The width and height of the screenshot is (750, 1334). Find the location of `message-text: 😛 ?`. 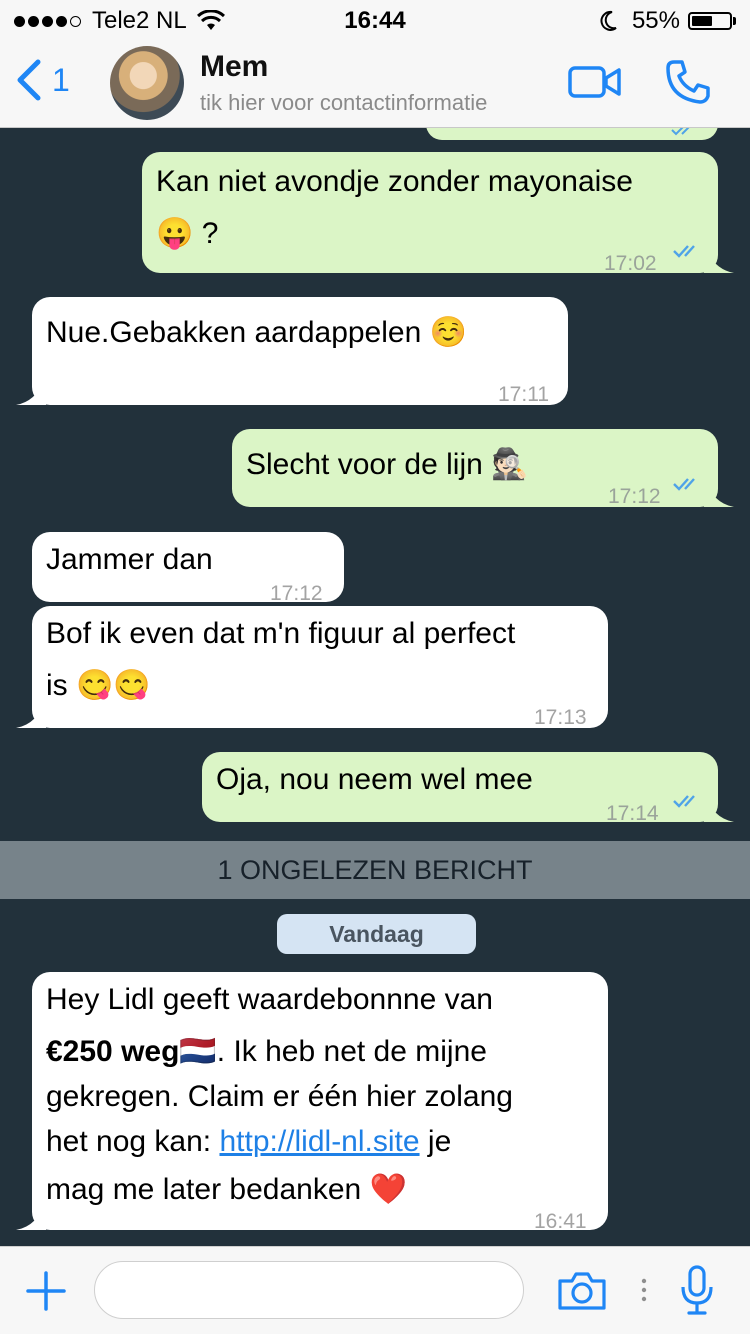

message-text: 😛 ? is located at coordinates (187, 233).